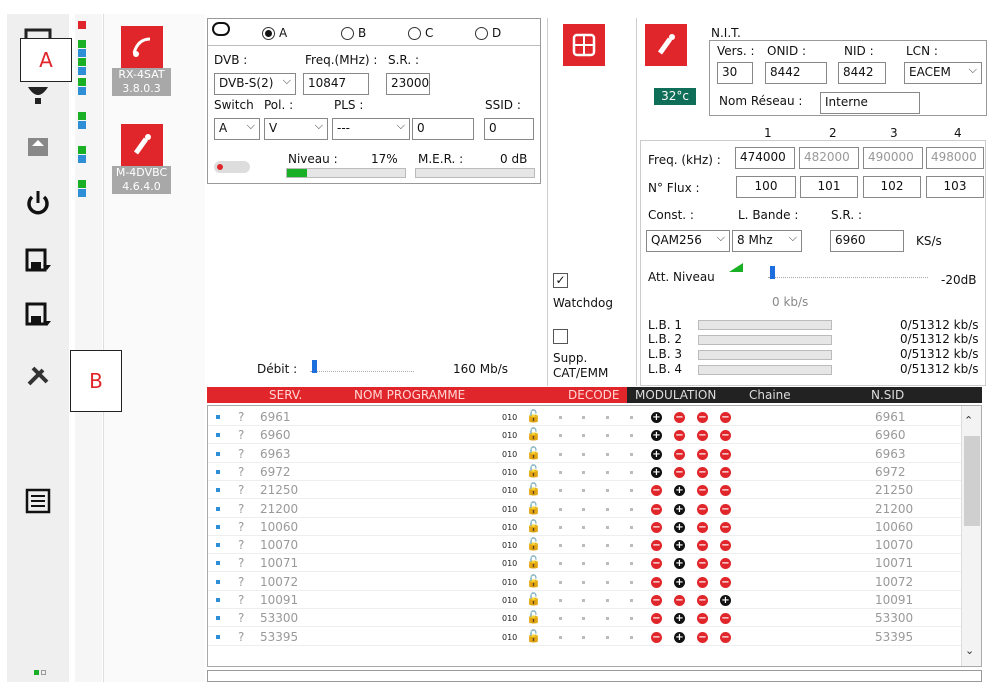  I want to click on flux-3-input: 102, so click(892, 187).